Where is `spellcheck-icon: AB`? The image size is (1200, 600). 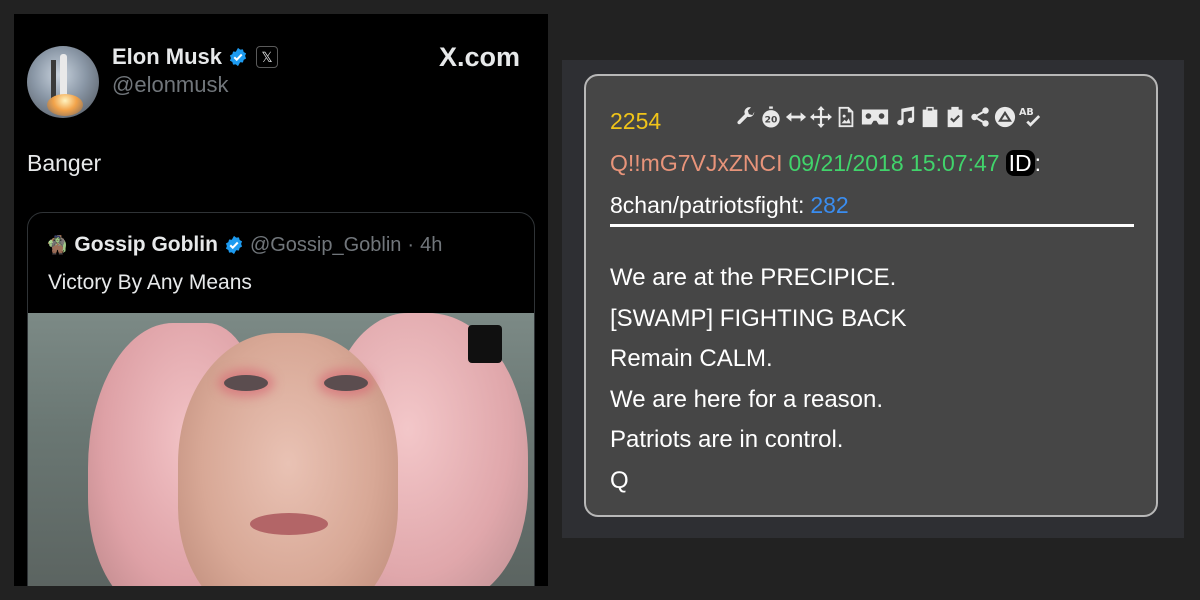
spellcheck-icon: AB is located at coordinates (1029, 117).